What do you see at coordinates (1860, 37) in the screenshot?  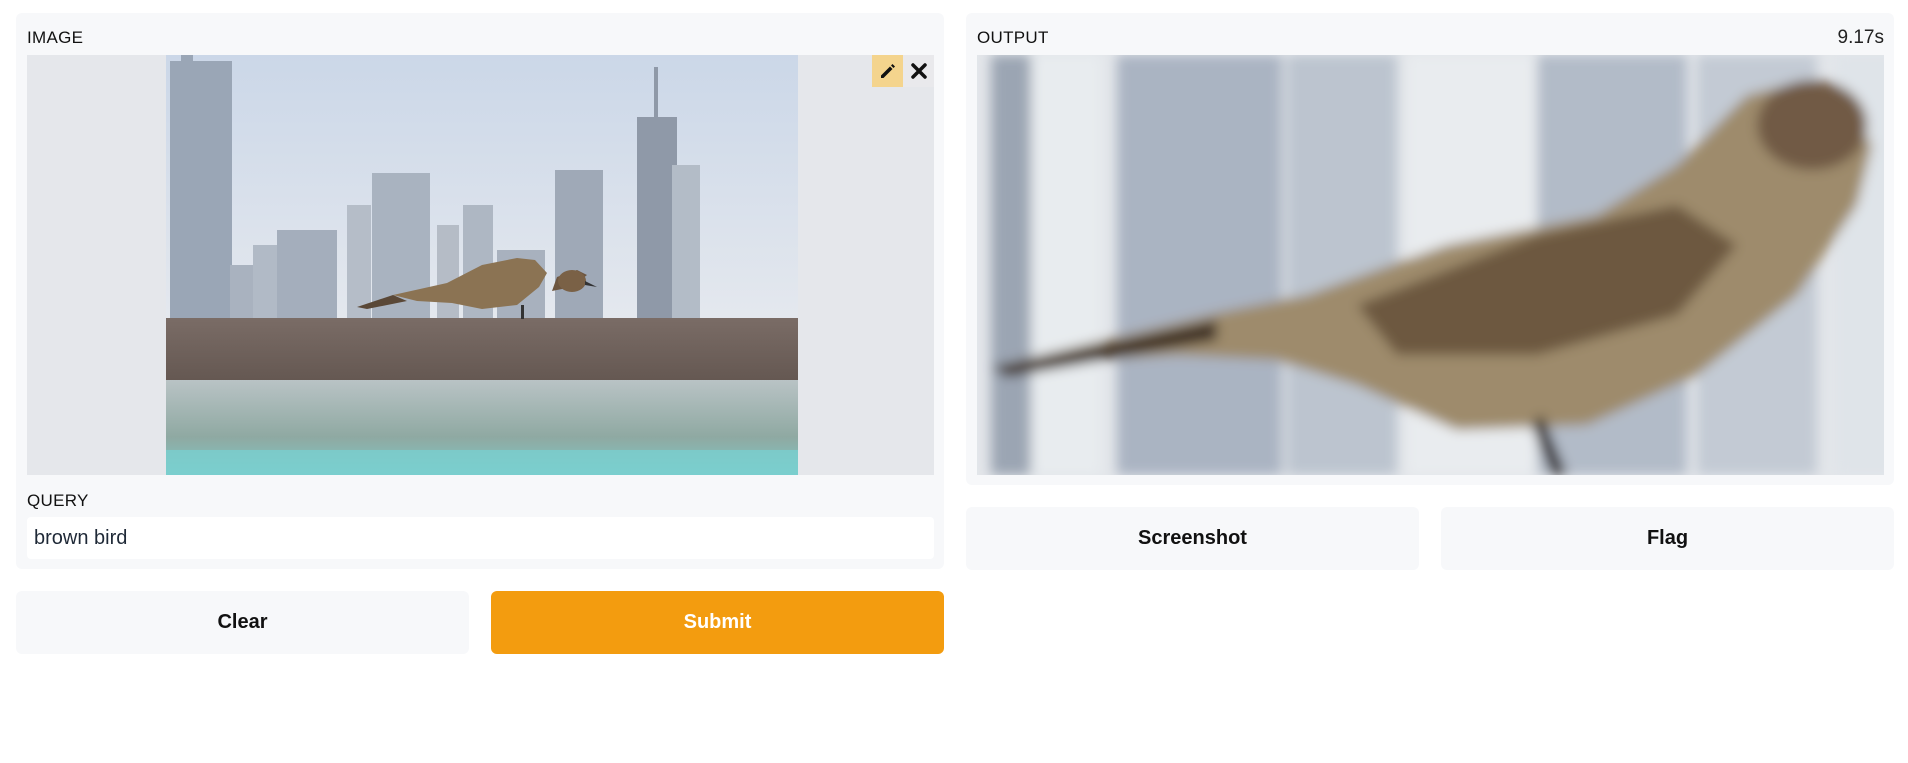 I see `elapsed-time: 9.17s` at bounding box center [1860, 37].